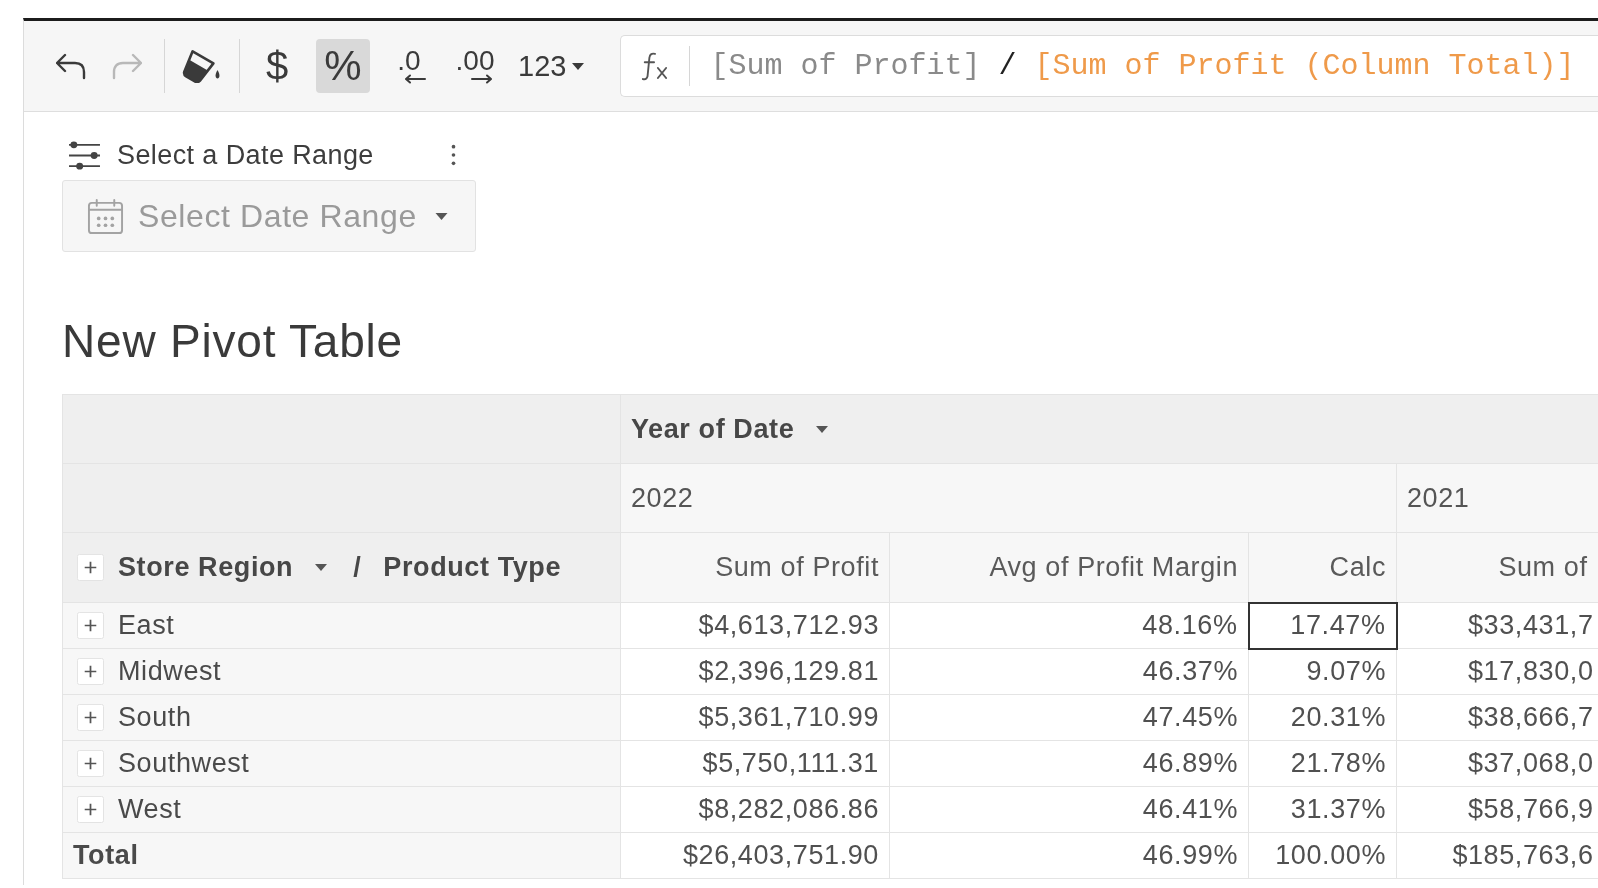  What do you see at coordinates (84, 155) in the screenshot?
I see `sliders-icon` at bounding box center [84, 155].